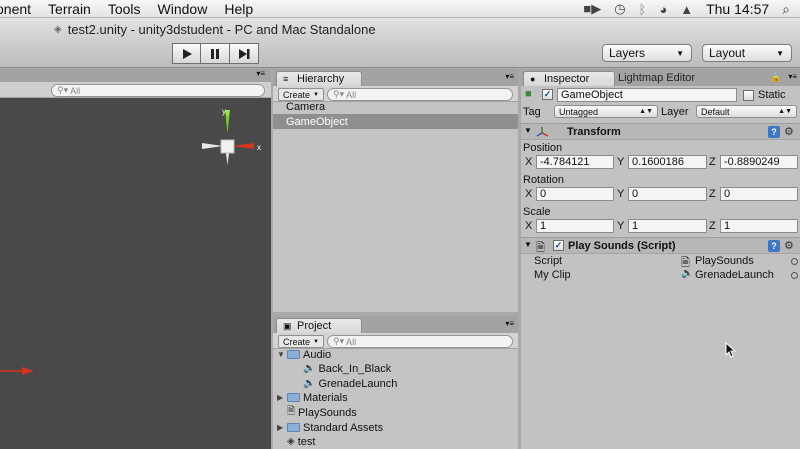 This screenshot has height=449, width=800. Describe the element at coordinates (75, 90) in the screenshot. I see `scene-search-placeholder: All` at that location.